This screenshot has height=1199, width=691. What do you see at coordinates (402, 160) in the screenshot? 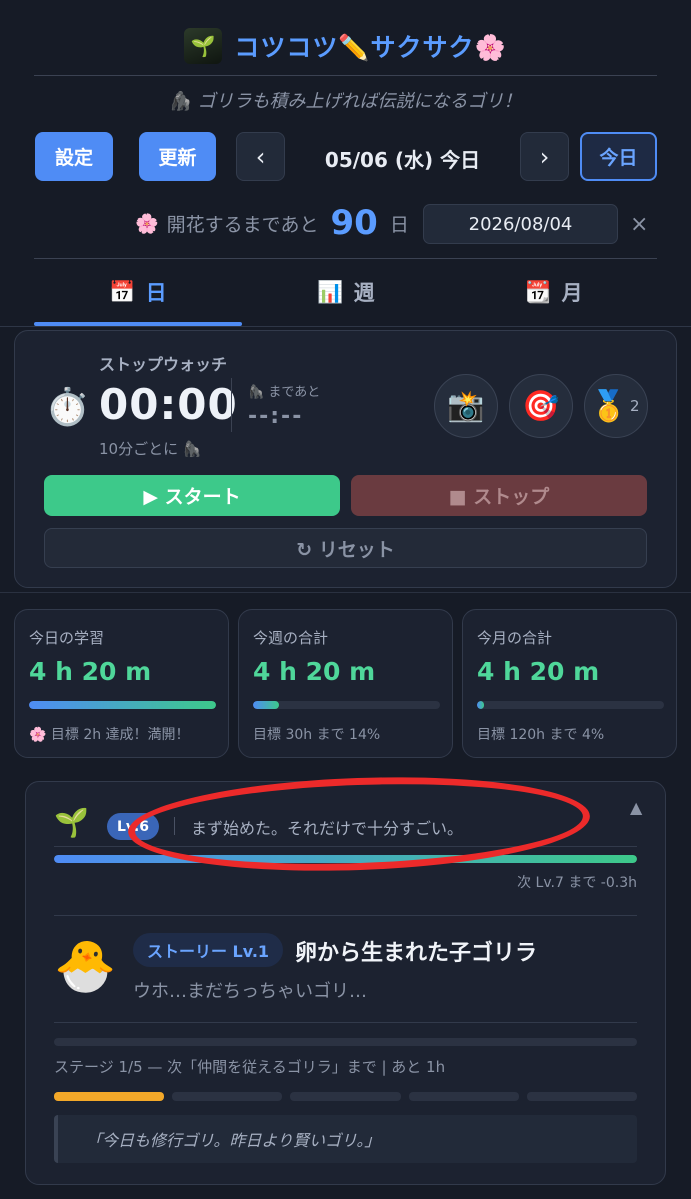
I see `current-date-label: 05/06 (水) 今日` at bounding box center [402, 160].